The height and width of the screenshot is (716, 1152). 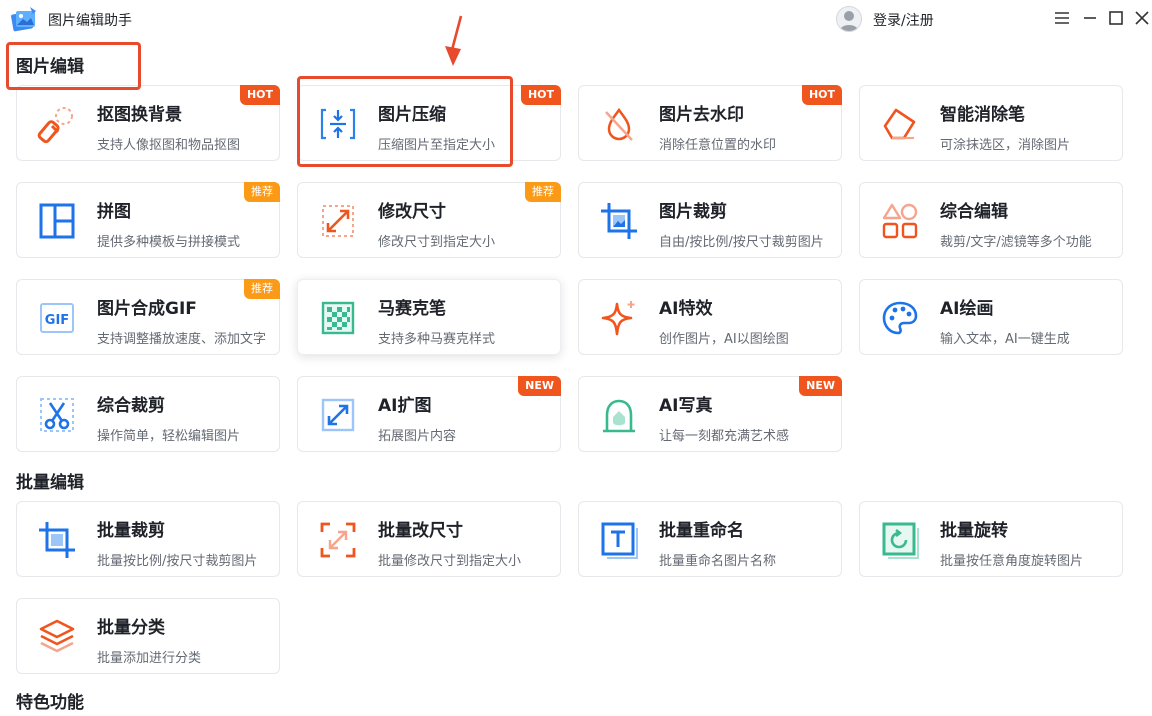 I want to click on card-batch-rename: 批量重命名 批量重命名图片名称, so click(x=710, y=539).